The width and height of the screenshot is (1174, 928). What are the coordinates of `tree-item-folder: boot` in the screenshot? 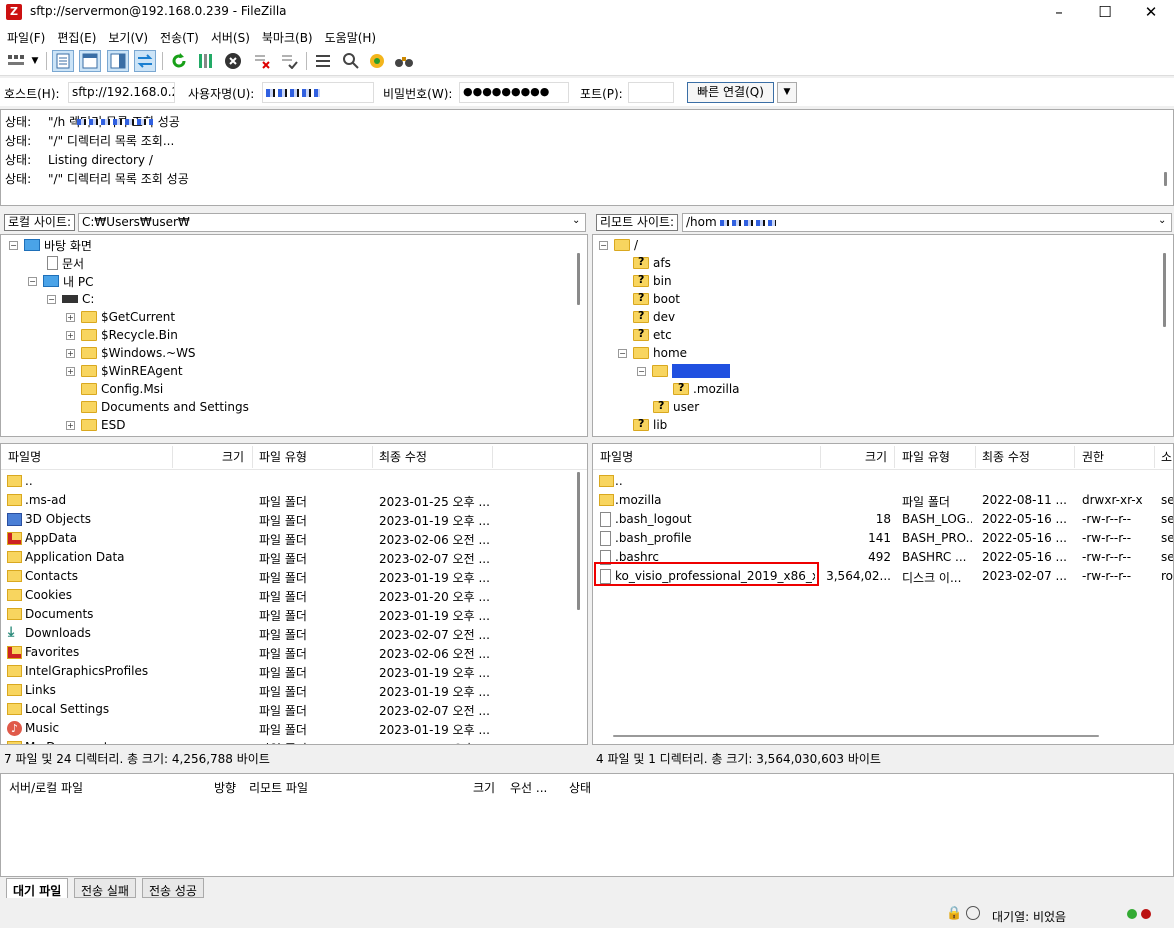 It's located at (656, 299).